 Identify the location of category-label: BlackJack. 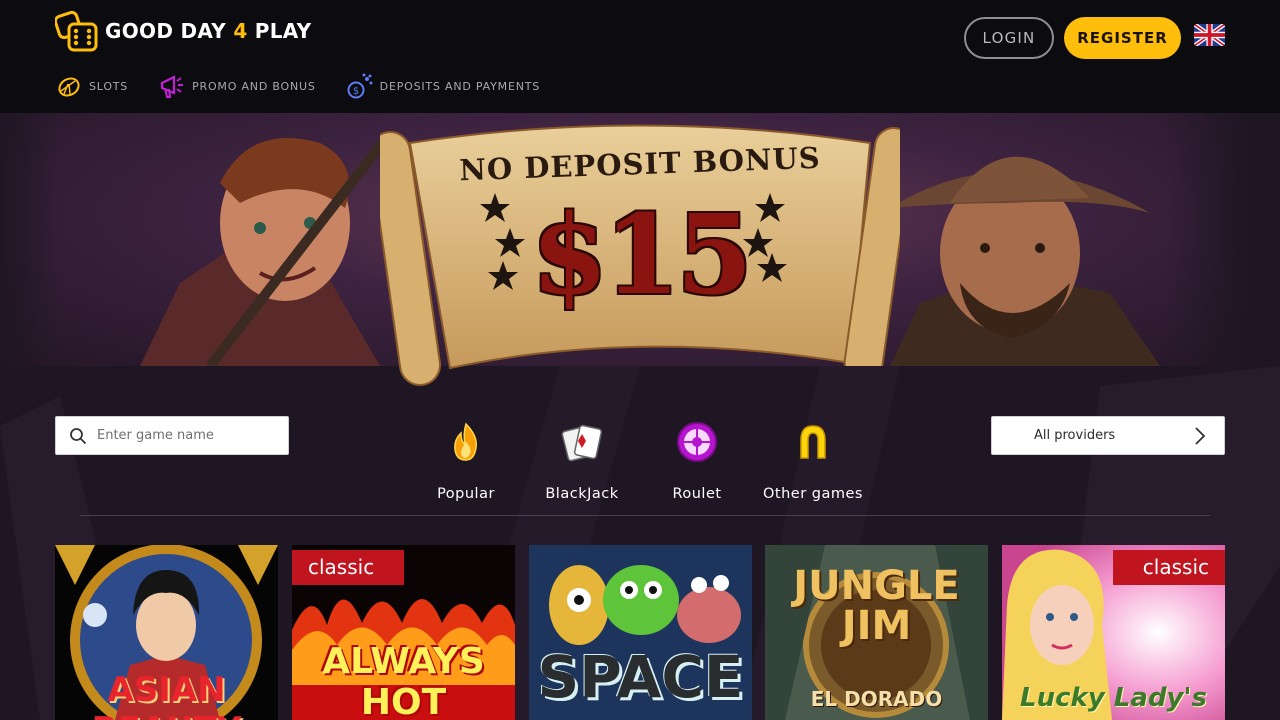
(582, 494).